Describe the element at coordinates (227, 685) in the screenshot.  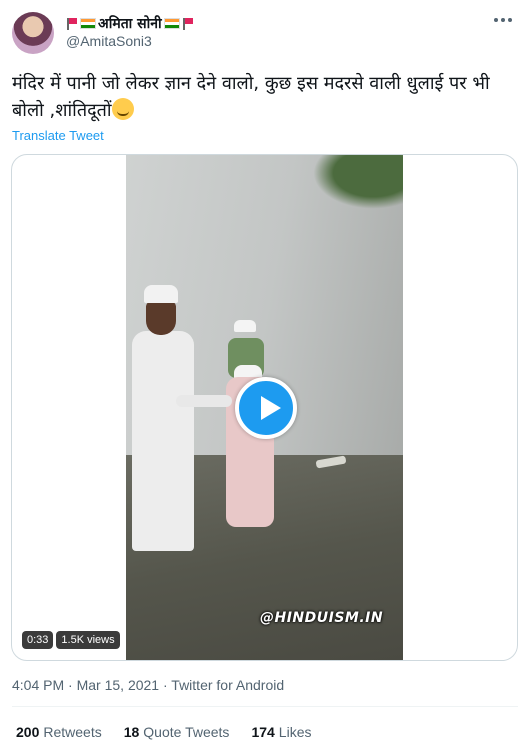
I see `tweet-source: Twitter for Android` at that location.